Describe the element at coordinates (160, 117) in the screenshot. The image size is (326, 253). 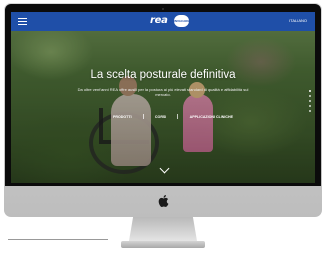
I see `link-corsi: CORSI` at that location.